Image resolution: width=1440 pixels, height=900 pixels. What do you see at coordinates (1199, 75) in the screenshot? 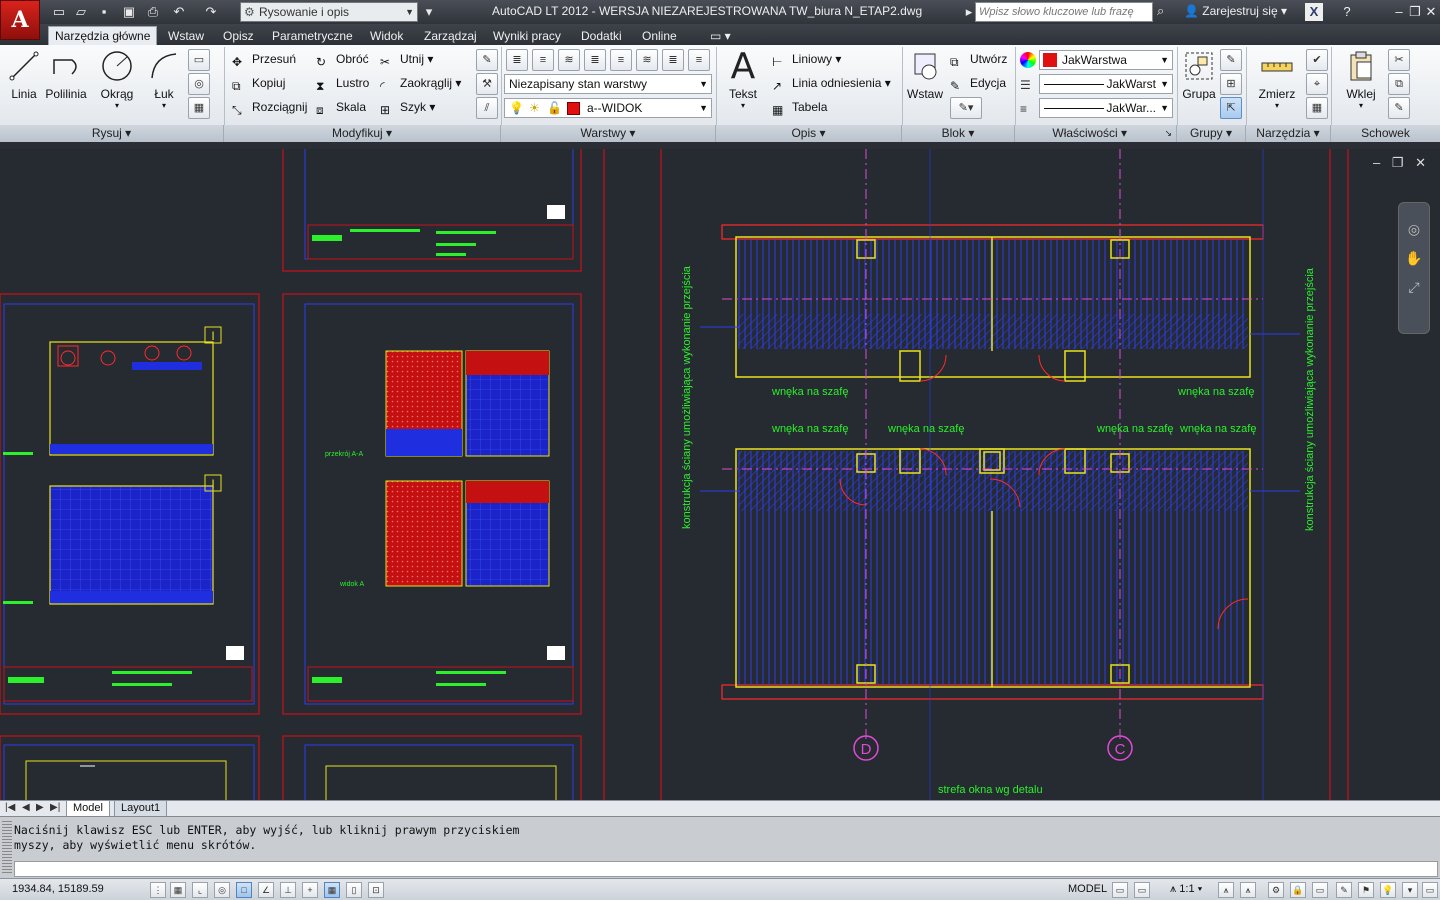
I see `group-button: Grupa` at bounding box center [1199, 75].